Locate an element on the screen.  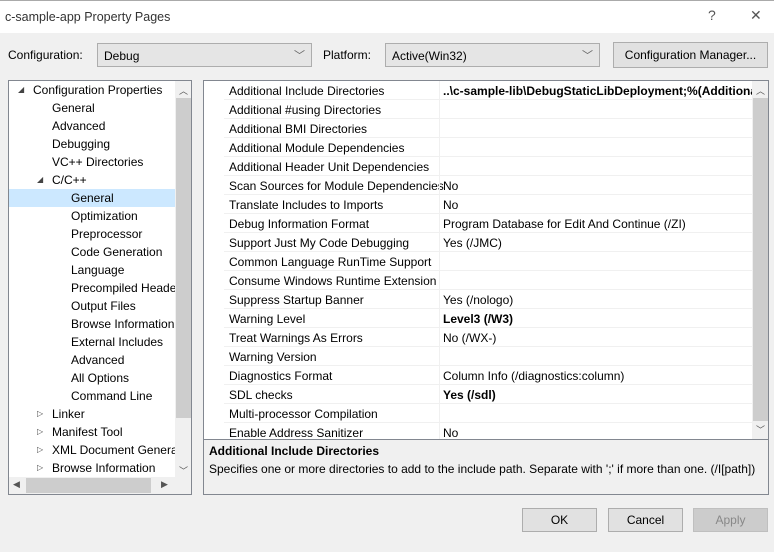
property-row: Warning Level Level3 (/W3) is located at coordinates (488, 318).